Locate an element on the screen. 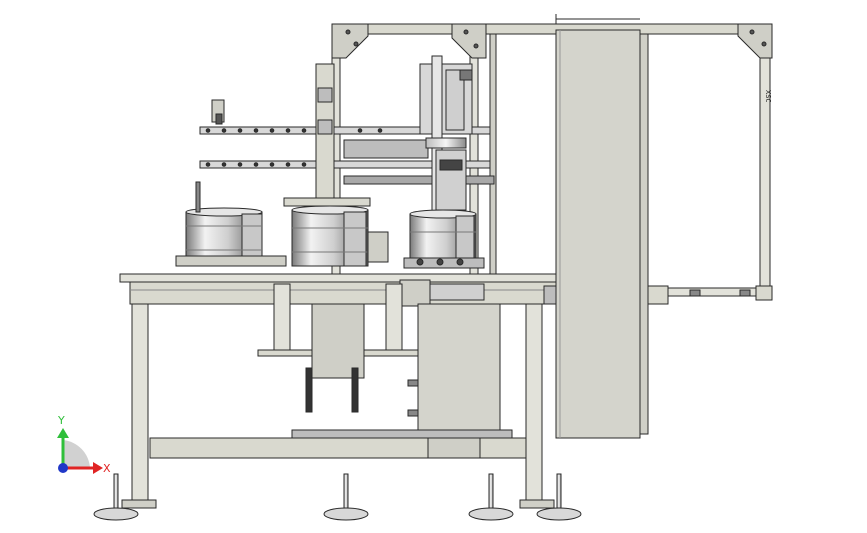  triad-x-label: X is located at coordinates (107, 468).